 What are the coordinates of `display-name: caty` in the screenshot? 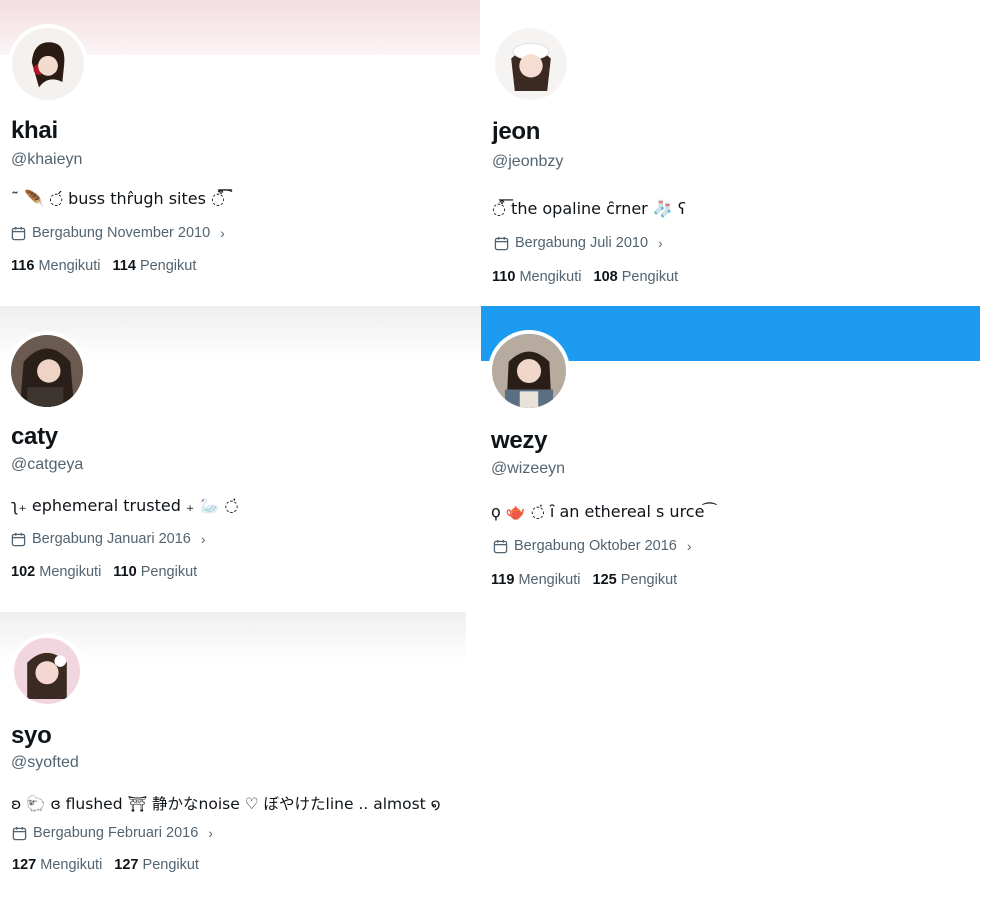 It's located at (34, 436).